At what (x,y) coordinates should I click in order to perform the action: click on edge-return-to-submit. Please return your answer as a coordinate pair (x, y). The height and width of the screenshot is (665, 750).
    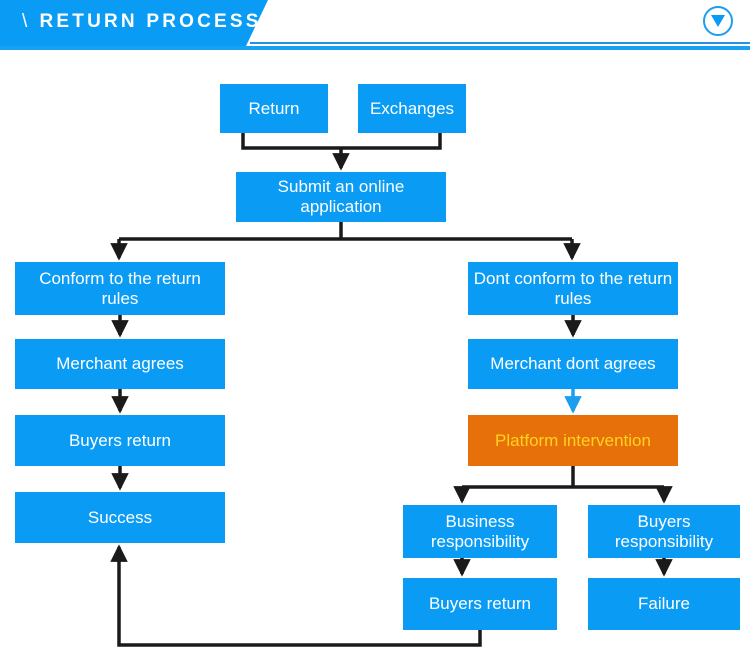
    Looking at the image, I should click on (291, 141).